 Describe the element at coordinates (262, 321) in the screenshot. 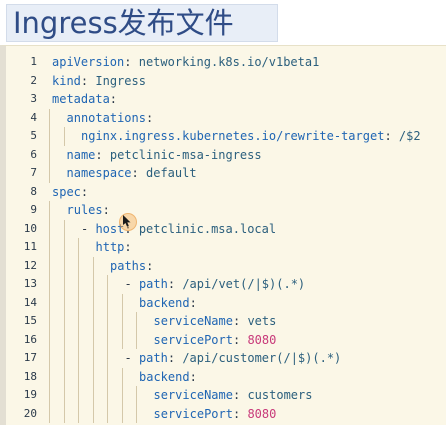

I see `yaml-value: vets` at that location.